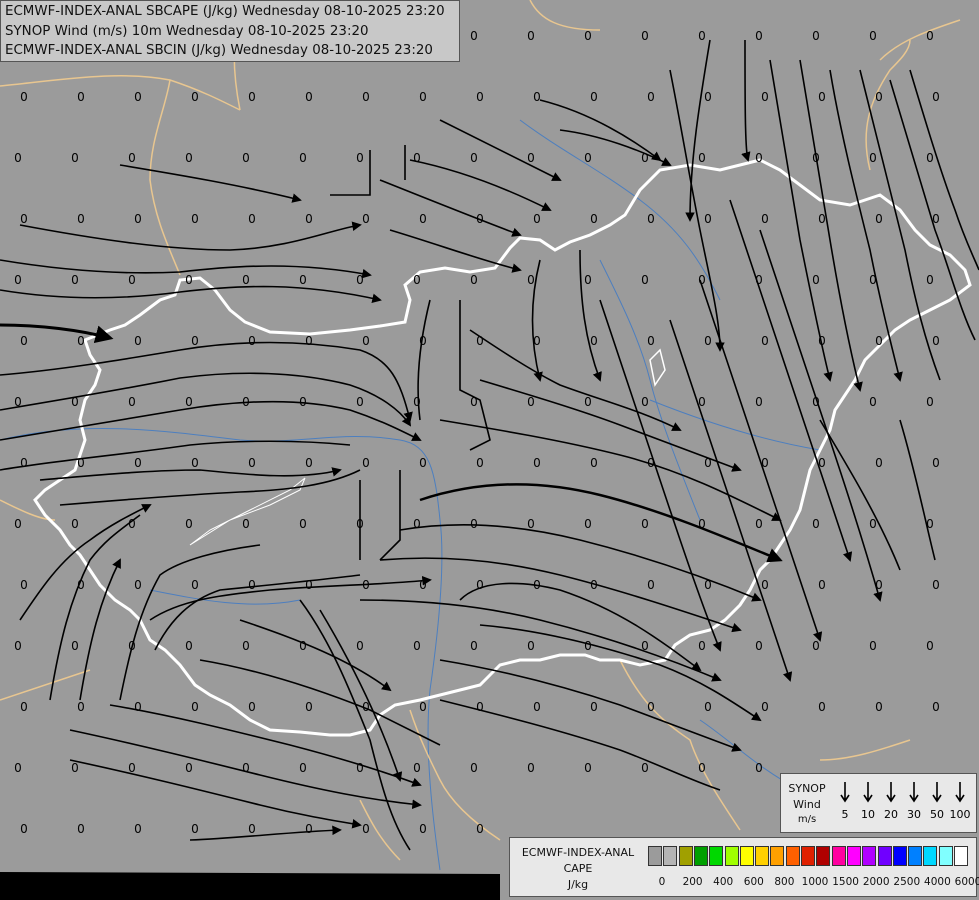 The height and width of the screenshot is (900, 979). I want to click on cape-tick-label: 0, so click(662, 882).